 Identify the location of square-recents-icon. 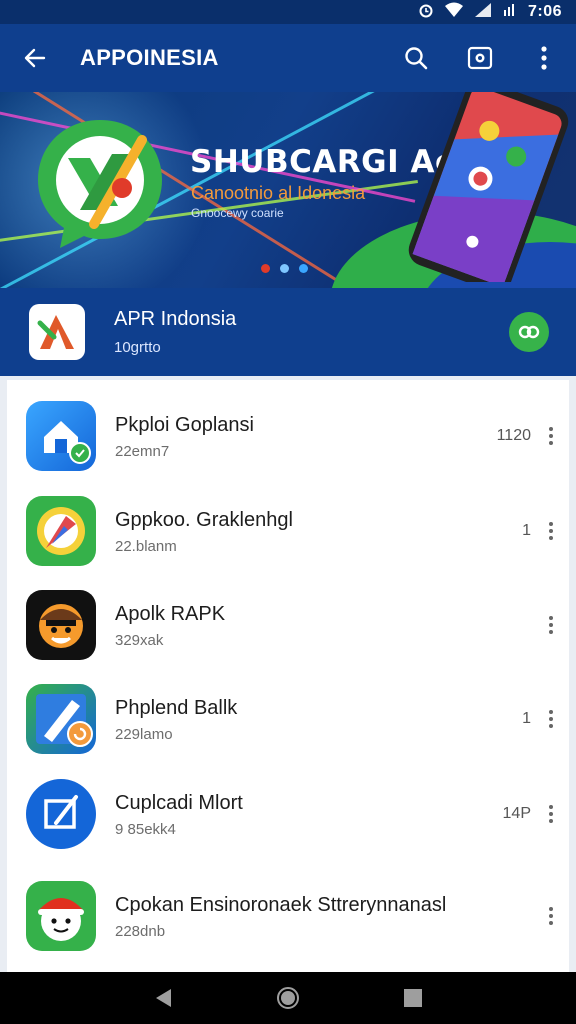
(413, 998).